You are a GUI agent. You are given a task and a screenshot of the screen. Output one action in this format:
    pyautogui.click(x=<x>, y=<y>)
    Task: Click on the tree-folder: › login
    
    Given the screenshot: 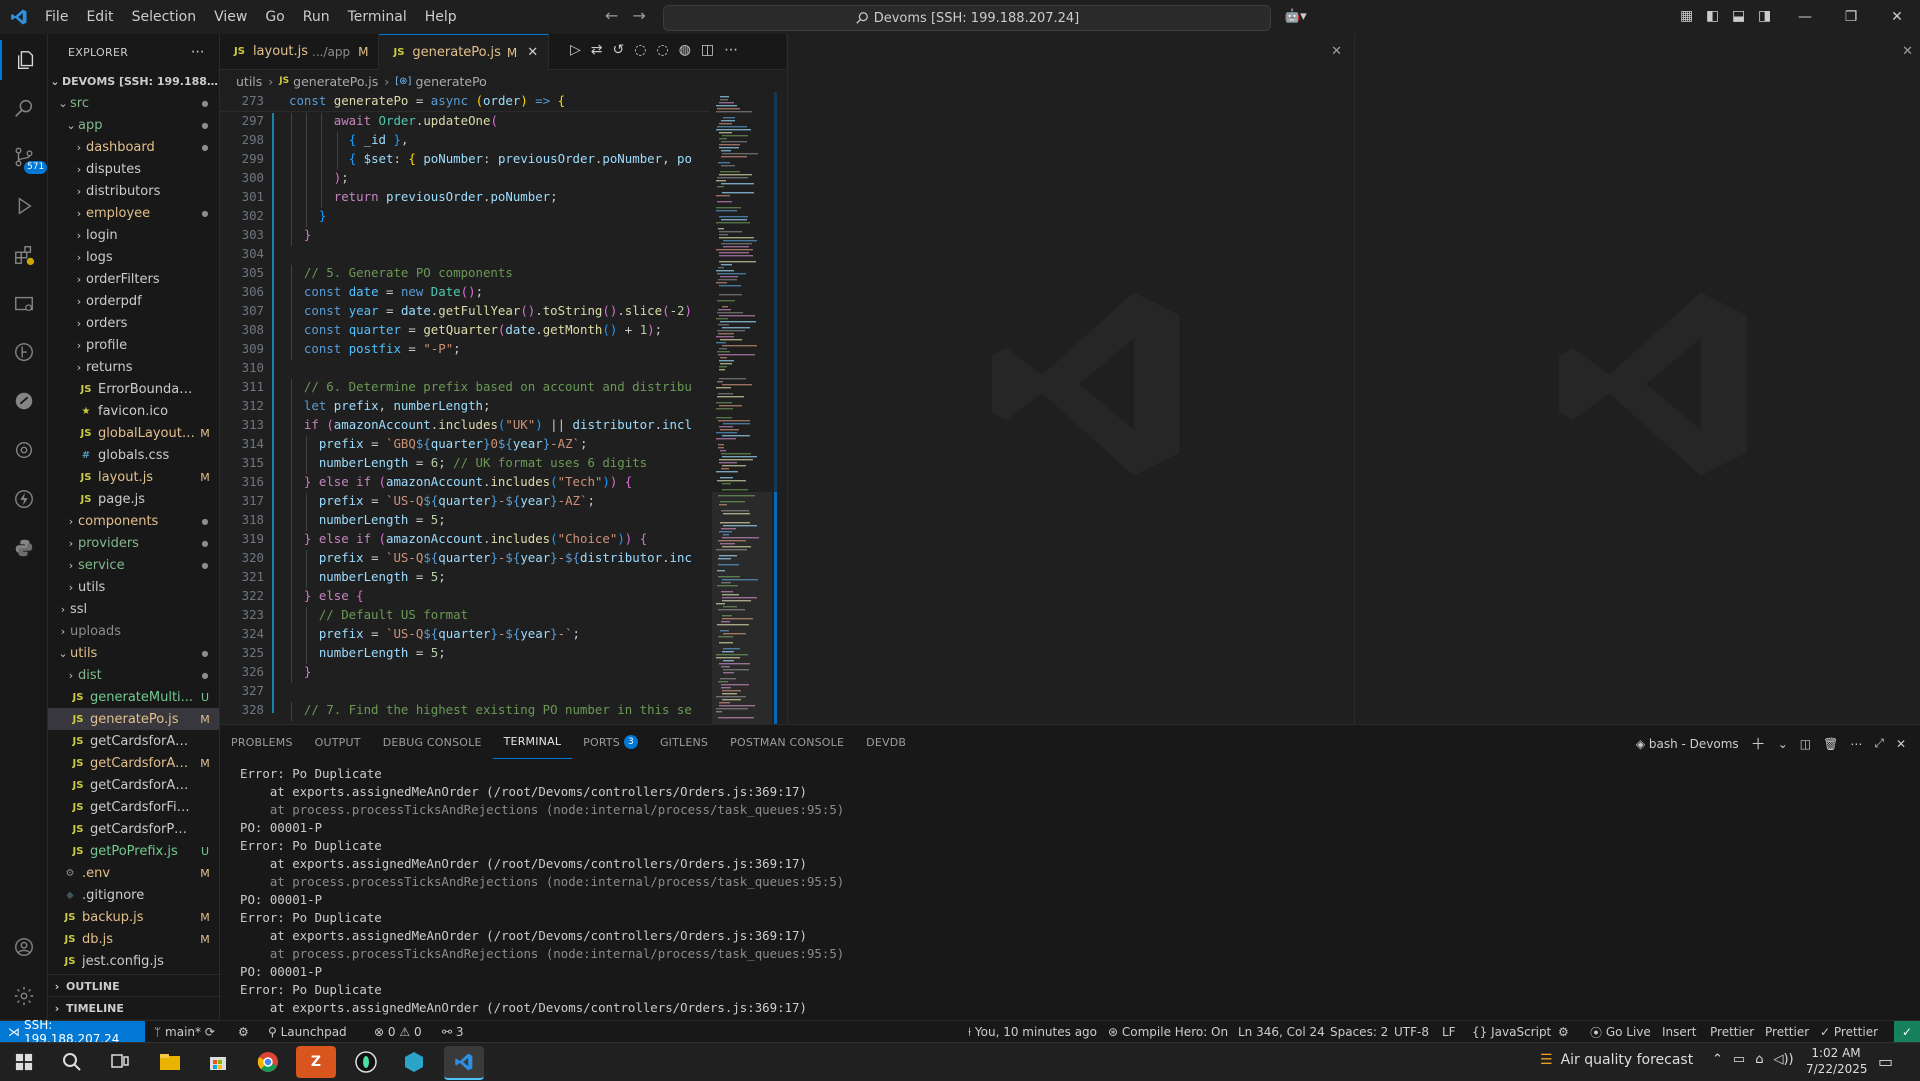 What is the action you would take?
    pyautogui.click(x=133, y=235)
    